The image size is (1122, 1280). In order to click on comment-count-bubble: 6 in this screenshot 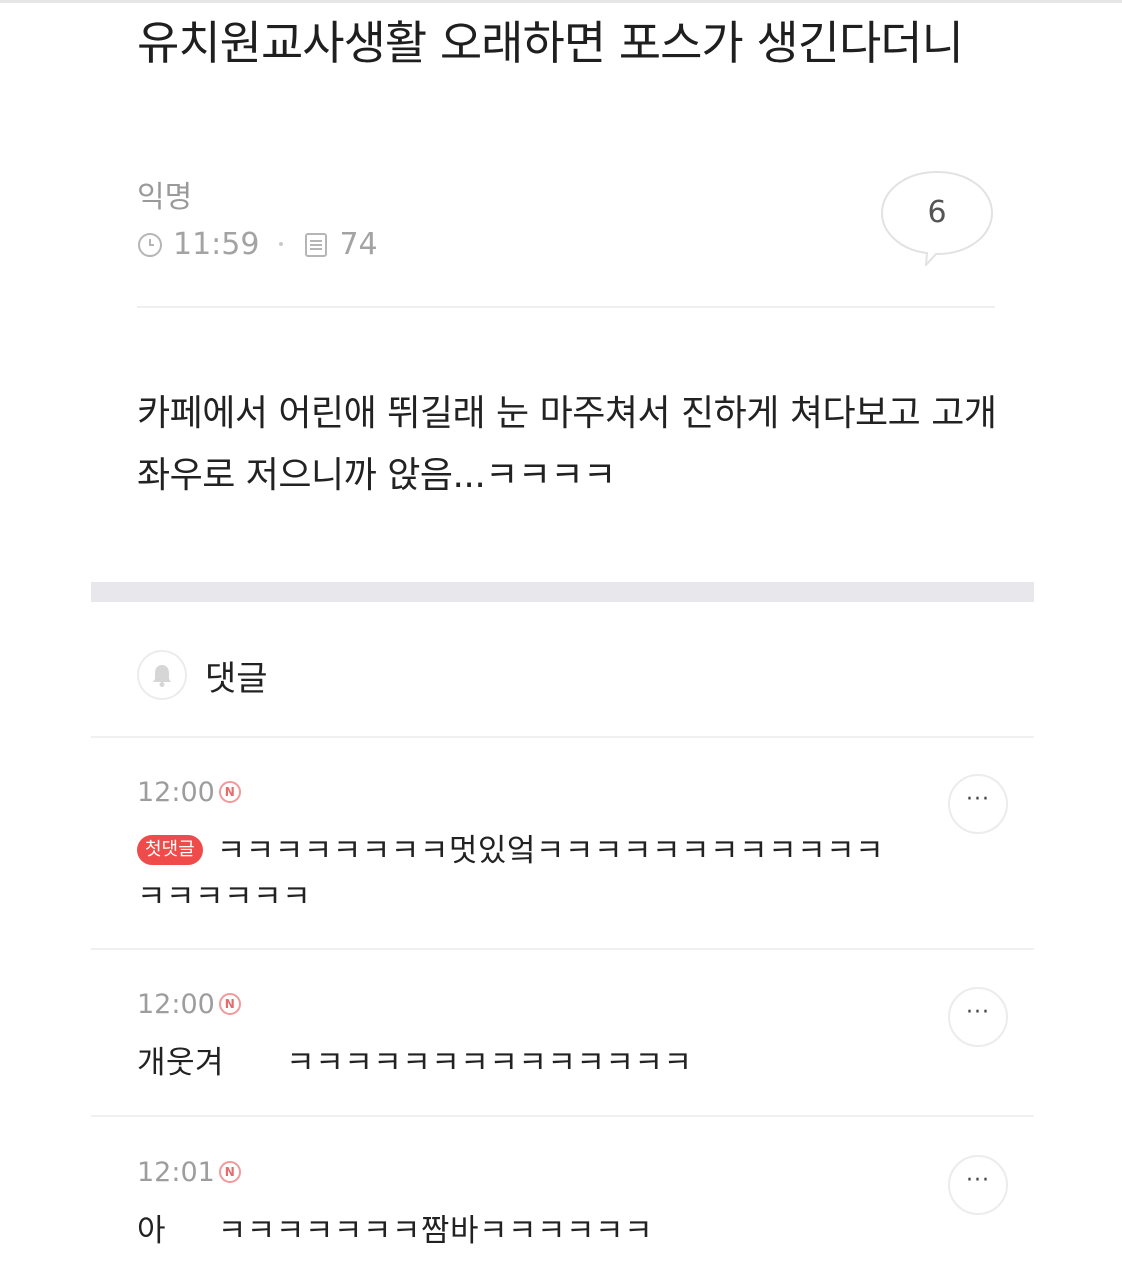, I will do `click(937, 218)`.